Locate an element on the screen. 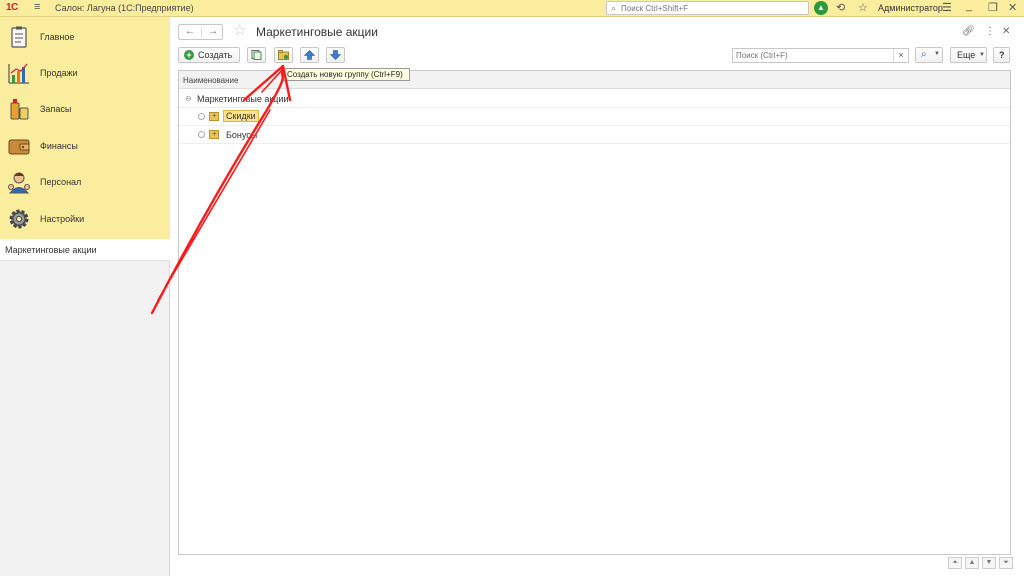 The width and height of the screenshot is (1024, 576). restore-icon: ❐ is located at coordinates (993, 7).